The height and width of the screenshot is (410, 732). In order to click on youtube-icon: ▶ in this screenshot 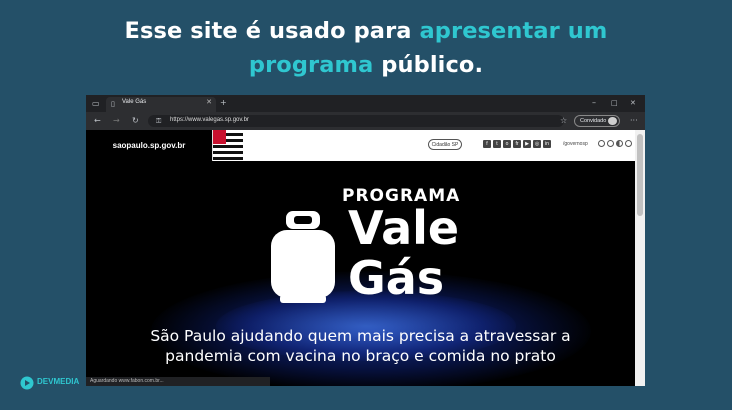, I will do `click(527, 144)`.